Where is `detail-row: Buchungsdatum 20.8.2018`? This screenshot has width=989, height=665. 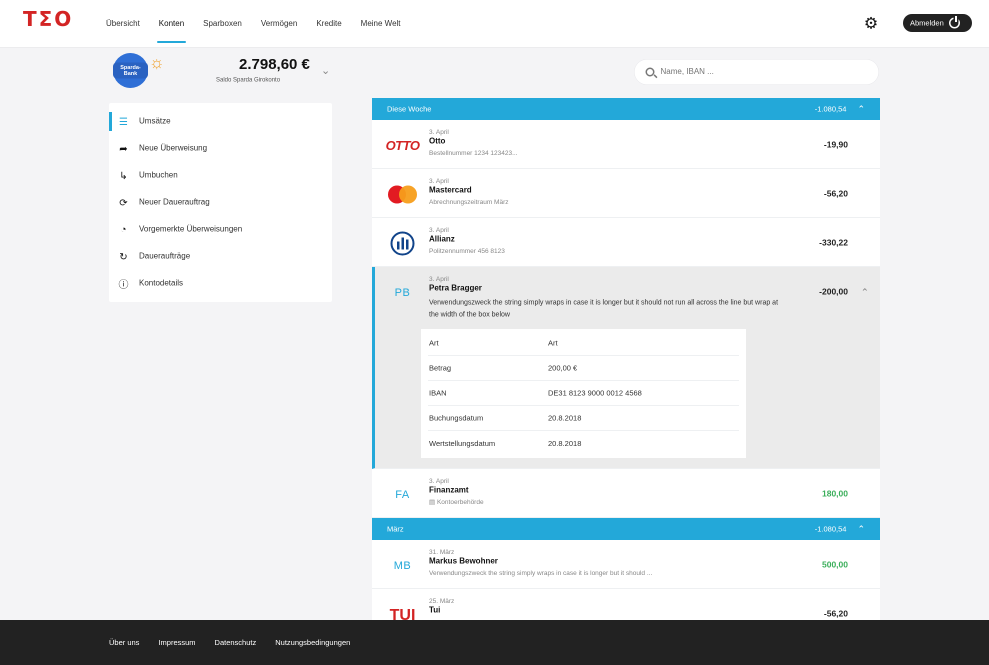 detail-row: Buchungsdatum 20.8.2018 is located at coordinates (583, 418).